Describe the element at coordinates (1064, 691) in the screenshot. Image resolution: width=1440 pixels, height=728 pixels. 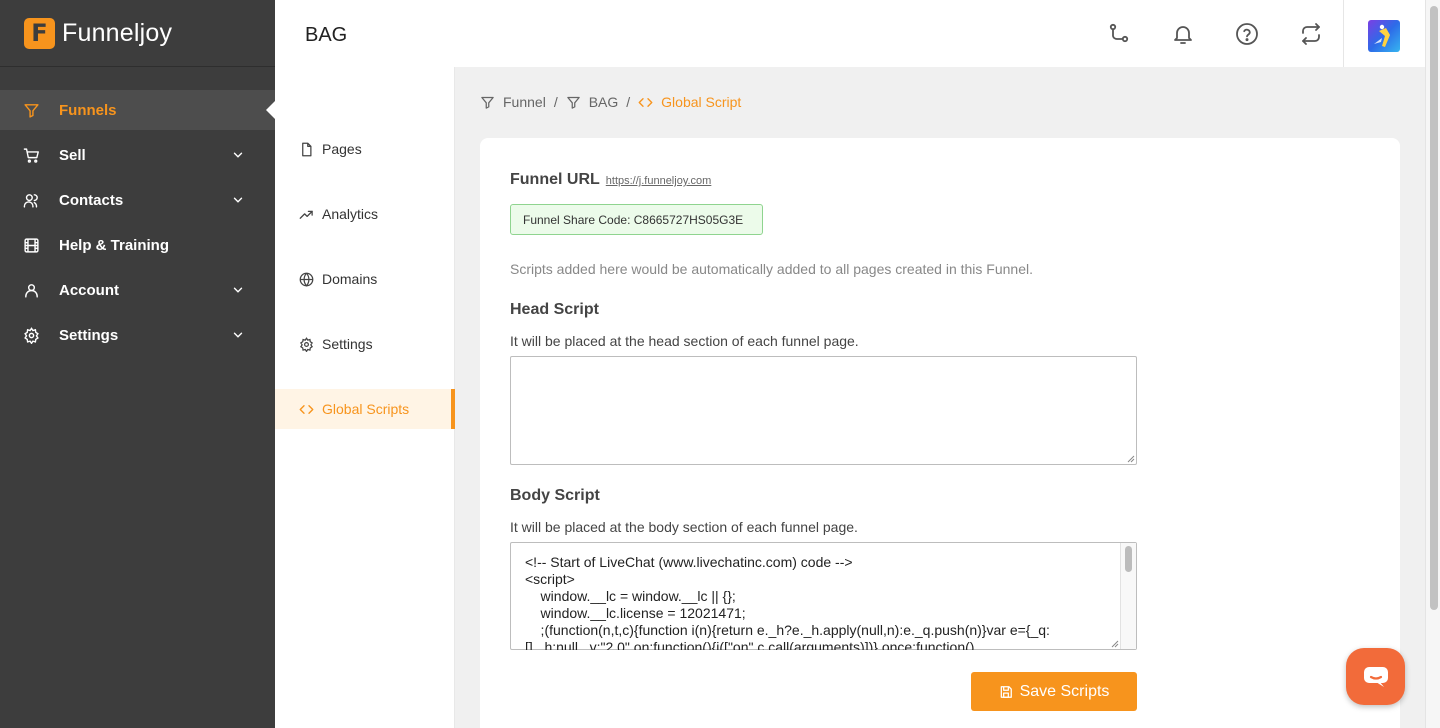
I see `save-scripts-label: Save Scripts` at that location.